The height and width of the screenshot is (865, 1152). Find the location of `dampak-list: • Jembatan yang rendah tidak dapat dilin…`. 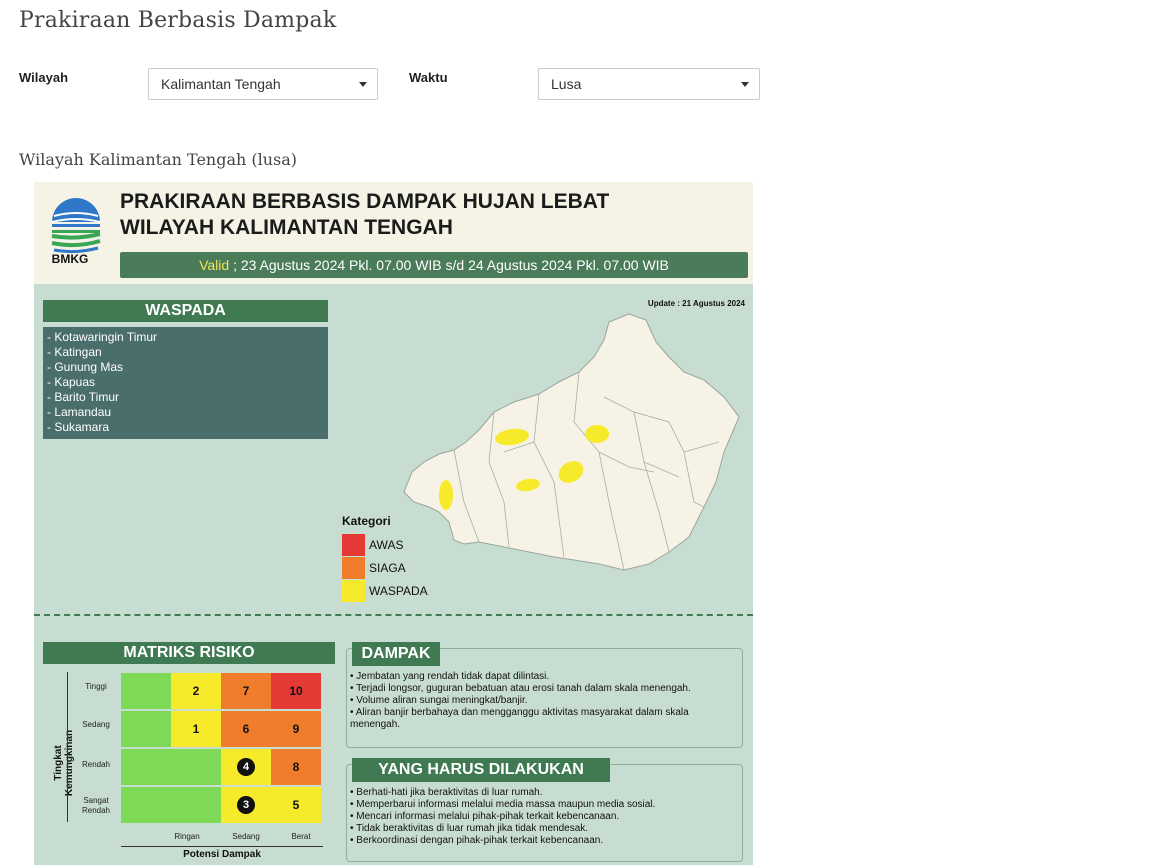

dampak-list: • Jembatan yang rendah tidak dapat dilin… is located at coordinates (545, 701).